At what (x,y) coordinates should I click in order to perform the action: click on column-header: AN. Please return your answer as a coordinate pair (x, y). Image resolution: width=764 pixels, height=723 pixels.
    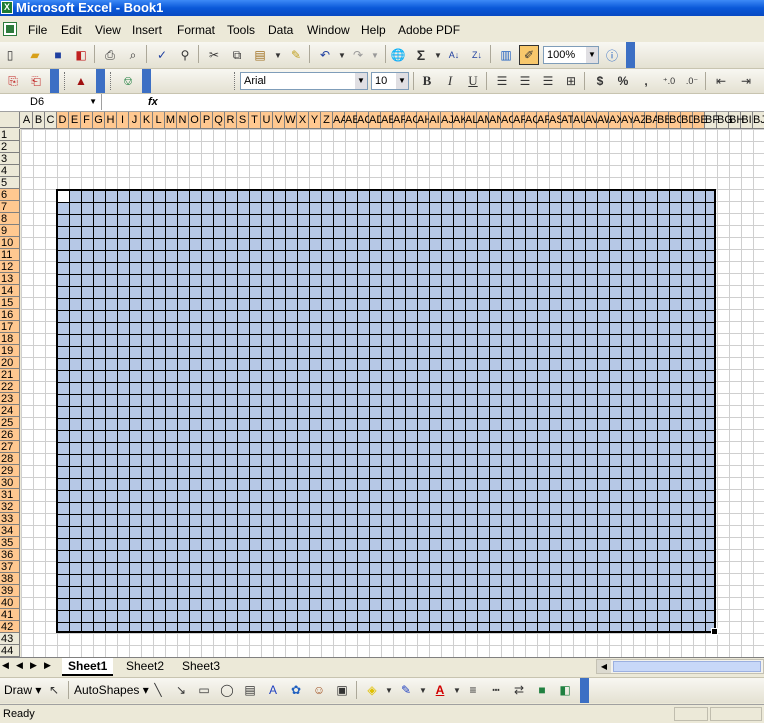
    Looking at the image, I should click on (496, 120).